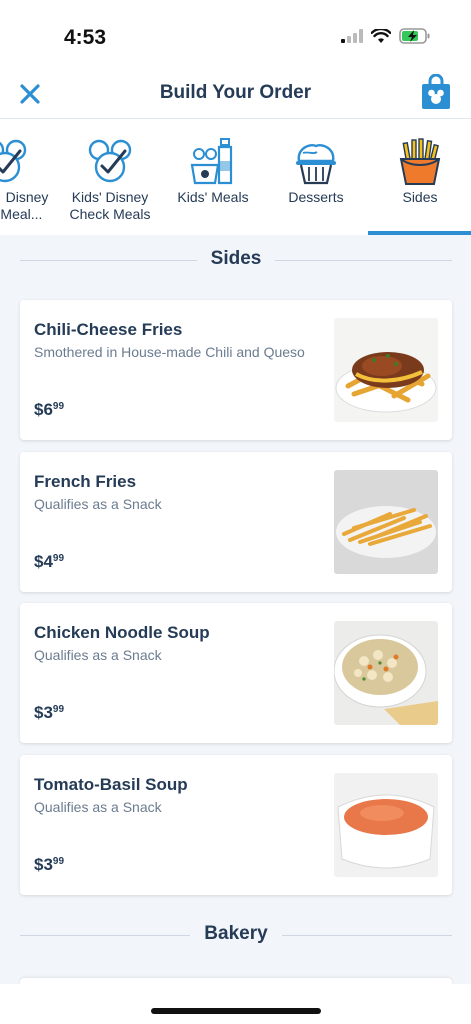 This screenshot has width=471, height=1024. What do you see at coordinates (381, 35) in the screenshot?
I see `wifi-icon` at bounding box center [381, 35].